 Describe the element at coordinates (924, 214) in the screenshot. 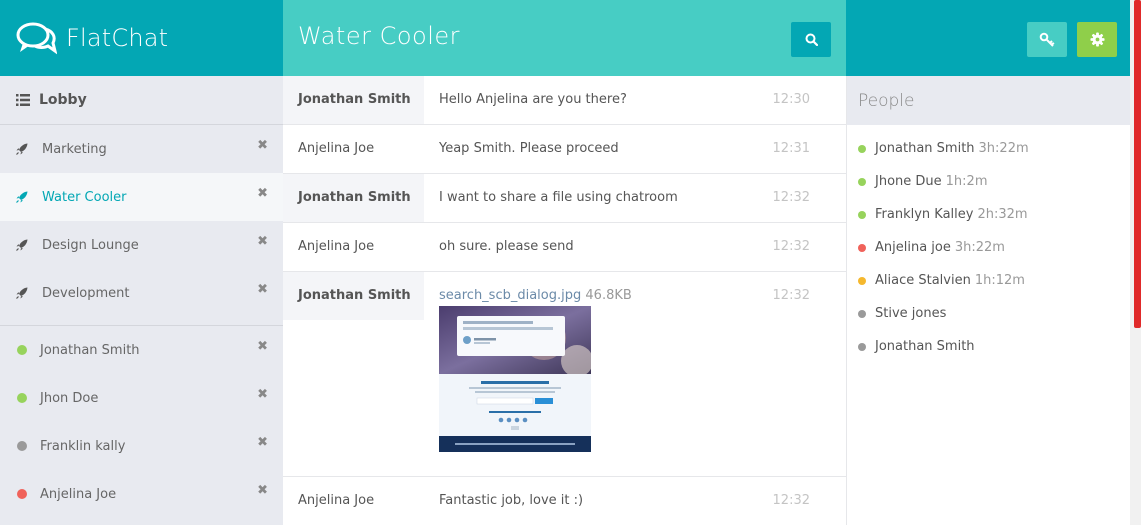

I see `person-name: Franklyn Kalley` at that location.